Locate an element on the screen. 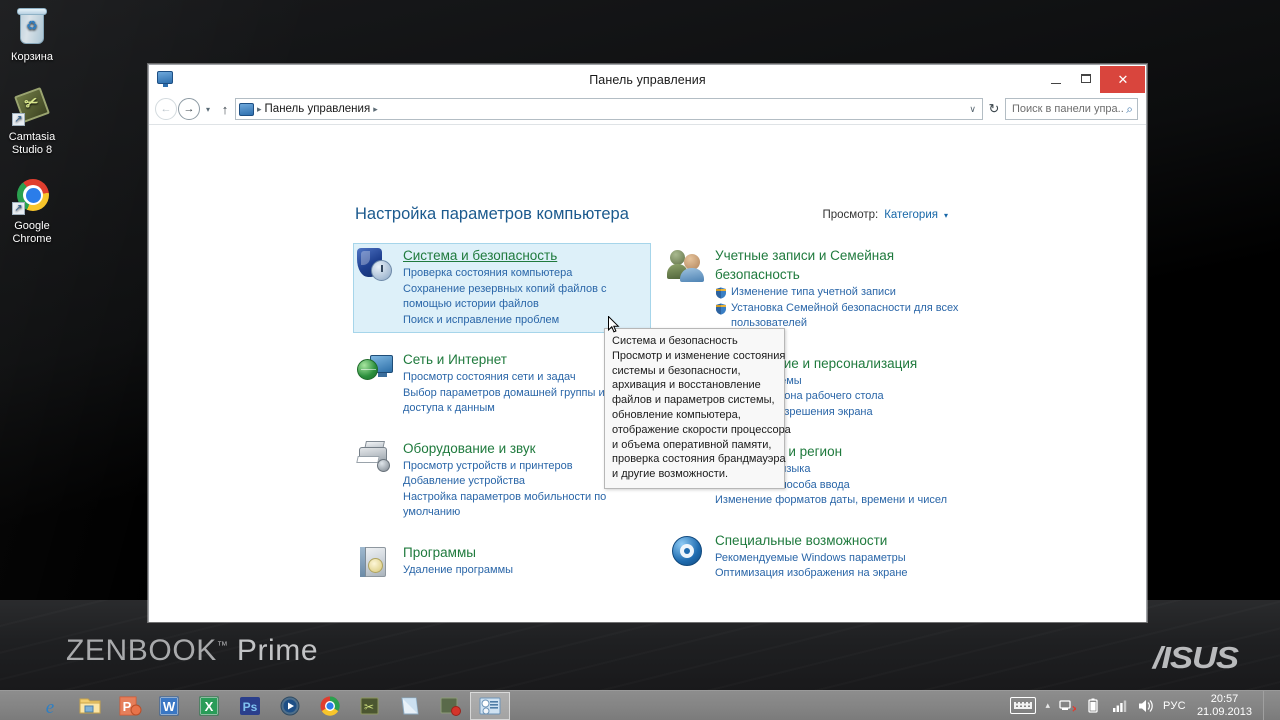  breadcrumb-item-control-panel: Панель управления is located at coordinates (318, 109).